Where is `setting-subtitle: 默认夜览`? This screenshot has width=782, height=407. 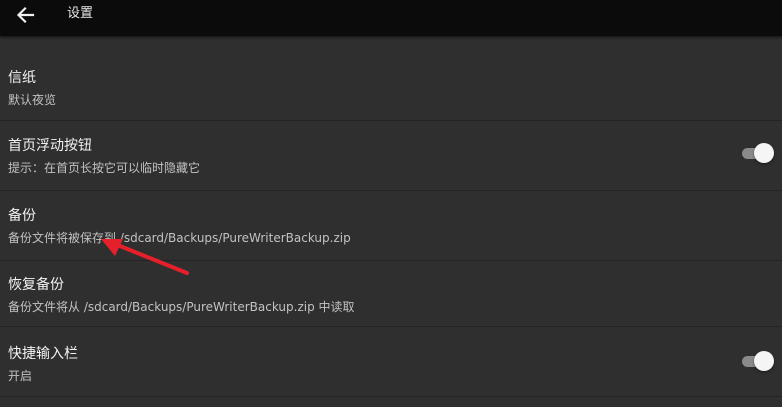 setting-subtitle: 默认夜览 is located at coordinates (32, 100).